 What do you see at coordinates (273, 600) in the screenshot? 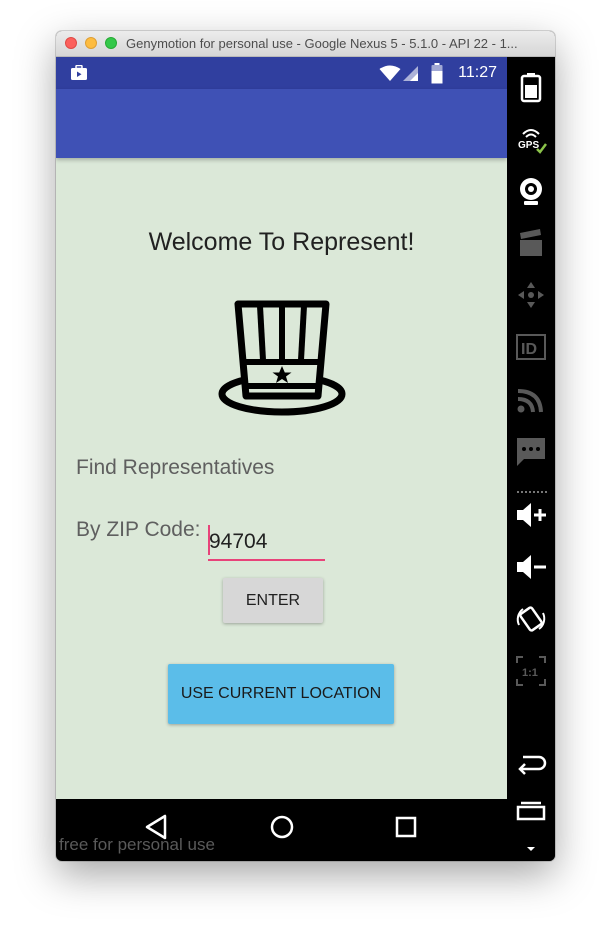
I see `enter-button: ENTER` at bounding box center [273, 600].